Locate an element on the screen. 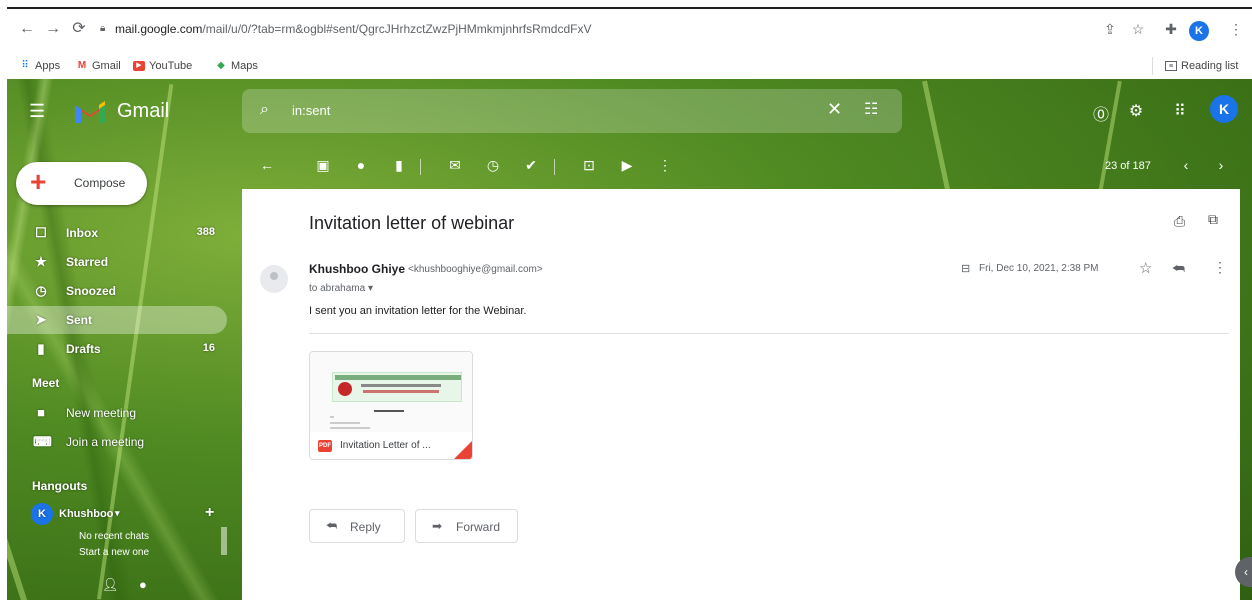 The width and height of the screenshot is (1252, 600). back-arrow-icon: ← is located at coordinates (267, 165).